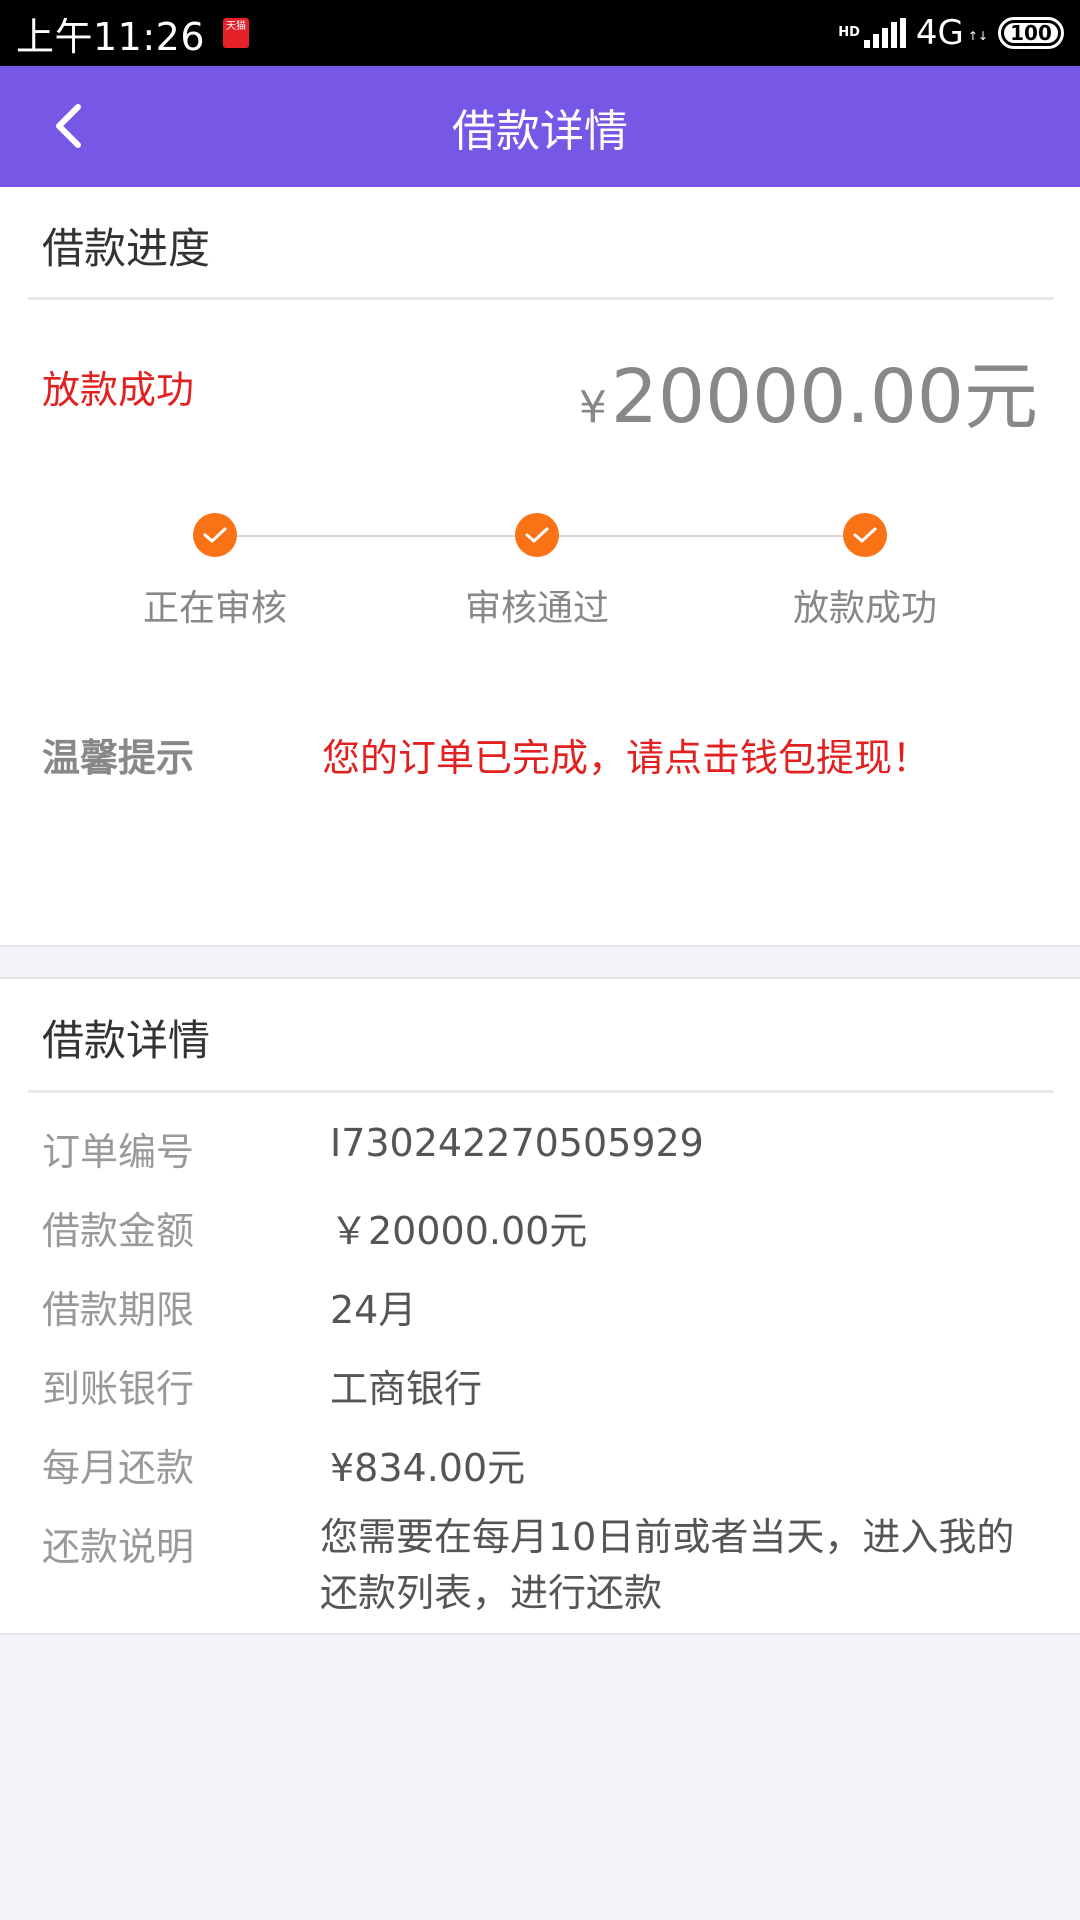 The image size is (1080, 1920). Describe the element at coordinates (118, 1468) in the screenshot. I see `detail-label: 每月还款` at that location.